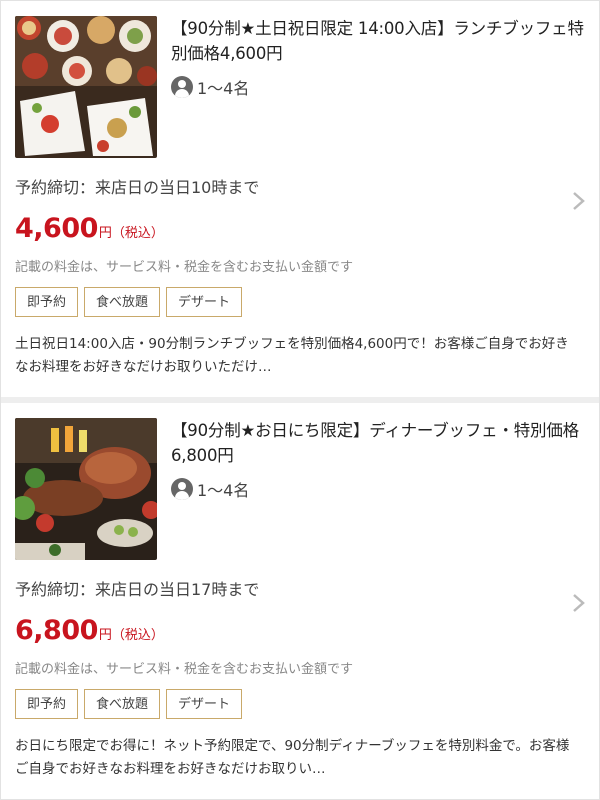 The image size is (600, 800). I want to click on price-value: 4,600, so click(56, 228).